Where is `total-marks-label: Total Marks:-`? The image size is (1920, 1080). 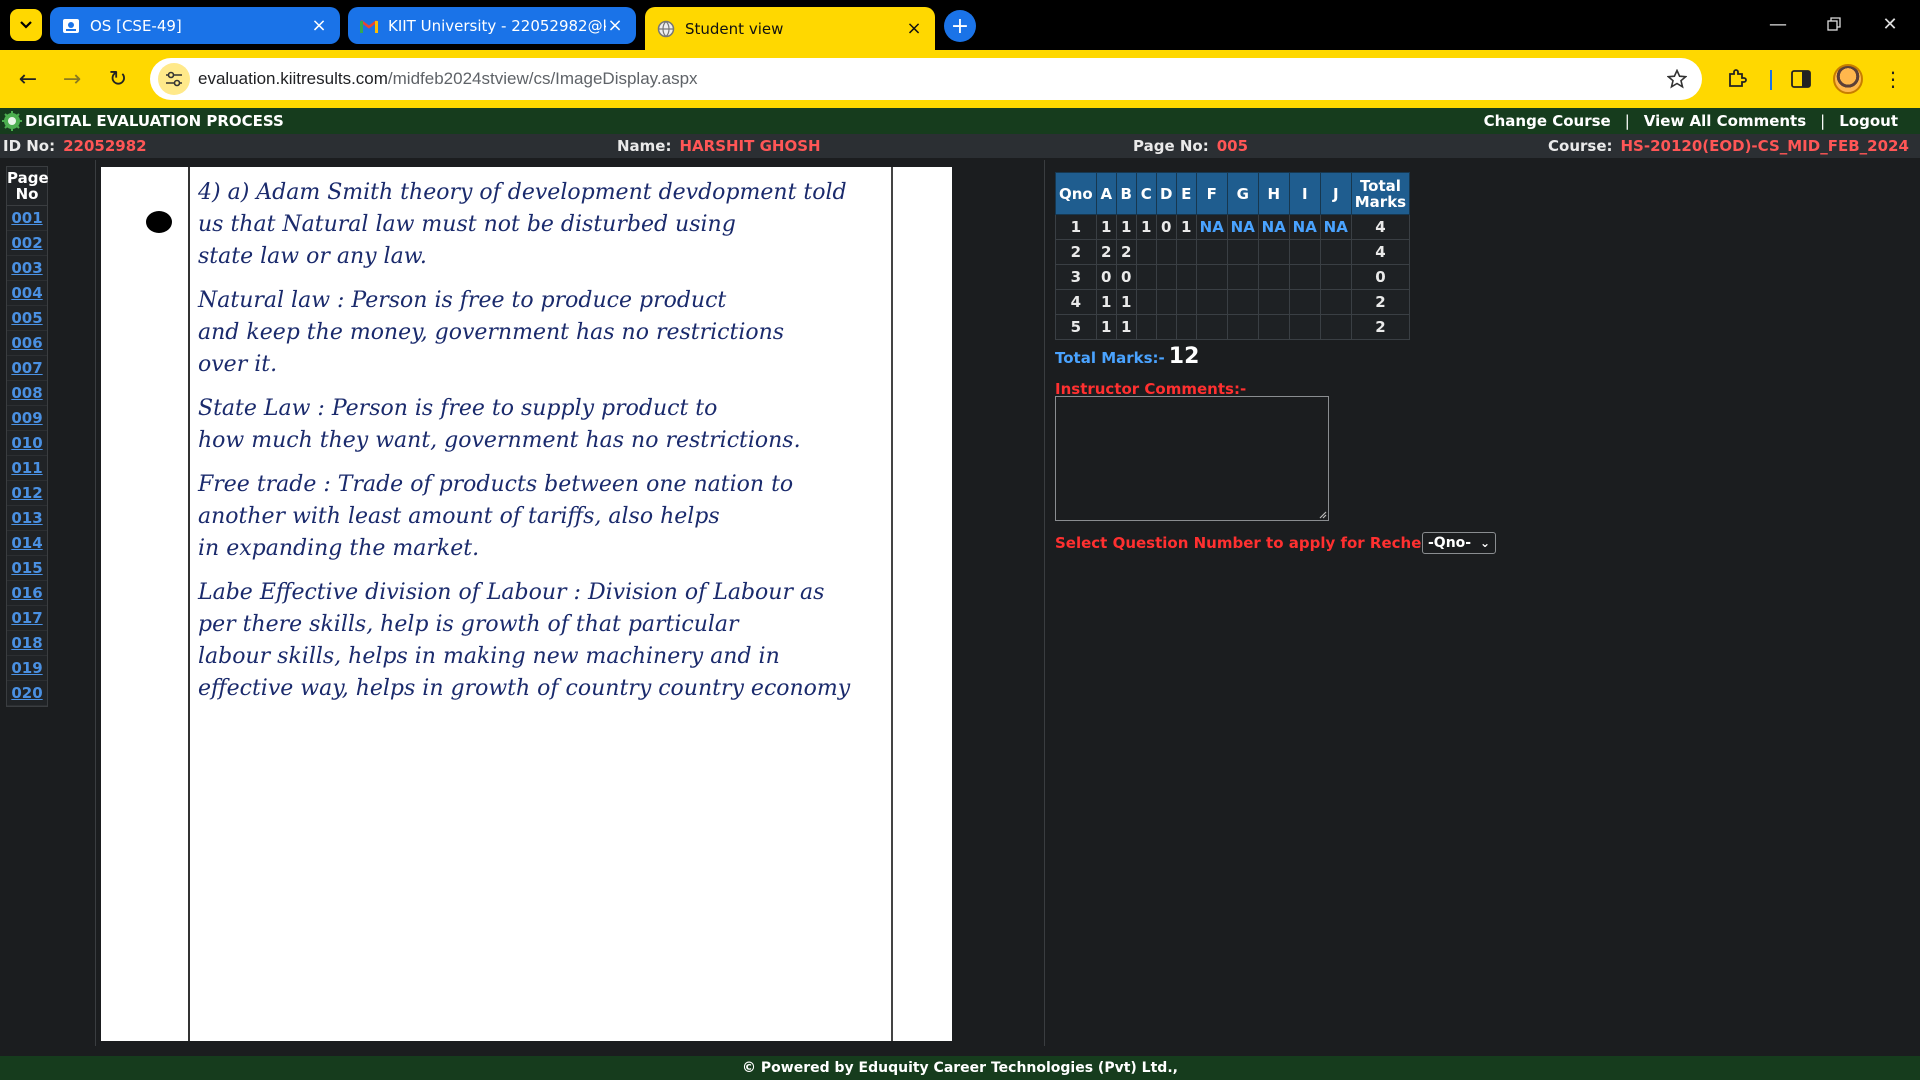 total-marks-label: Total Marks:- is located at coordinates (1110, 358).